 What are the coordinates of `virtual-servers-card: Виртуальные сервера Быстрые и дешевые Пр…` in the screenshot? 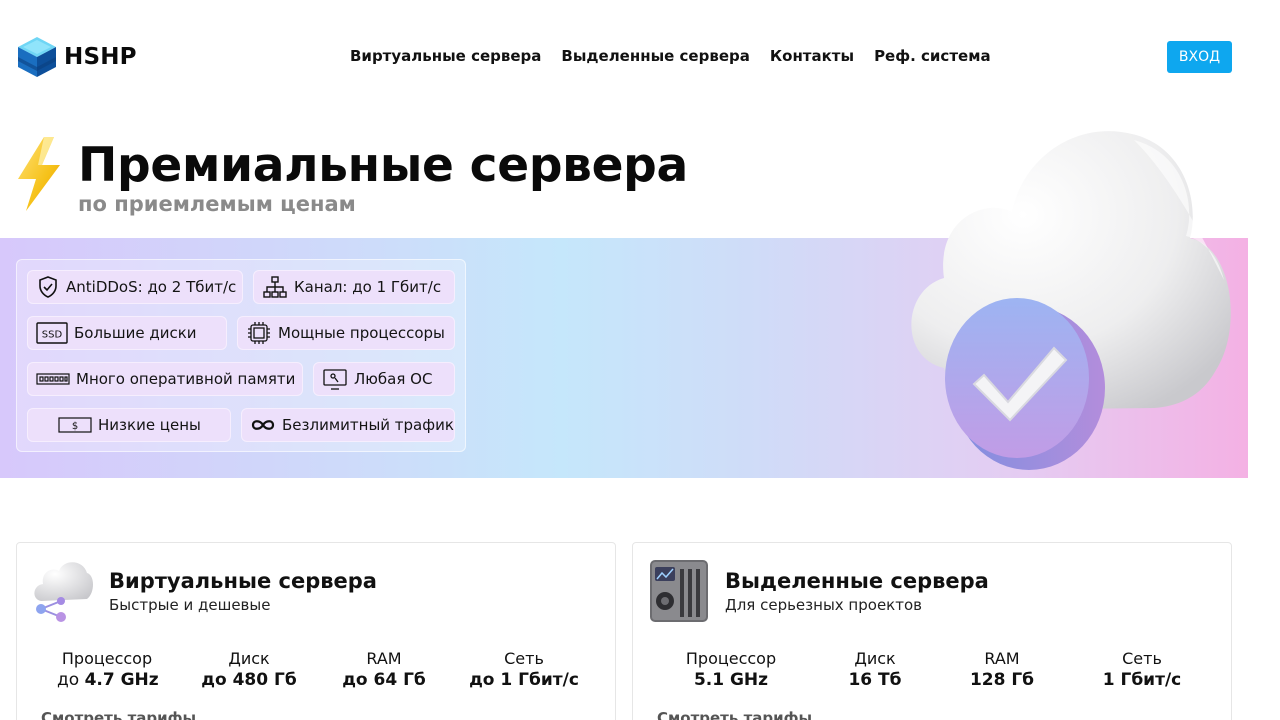 It's located at (316, 631).